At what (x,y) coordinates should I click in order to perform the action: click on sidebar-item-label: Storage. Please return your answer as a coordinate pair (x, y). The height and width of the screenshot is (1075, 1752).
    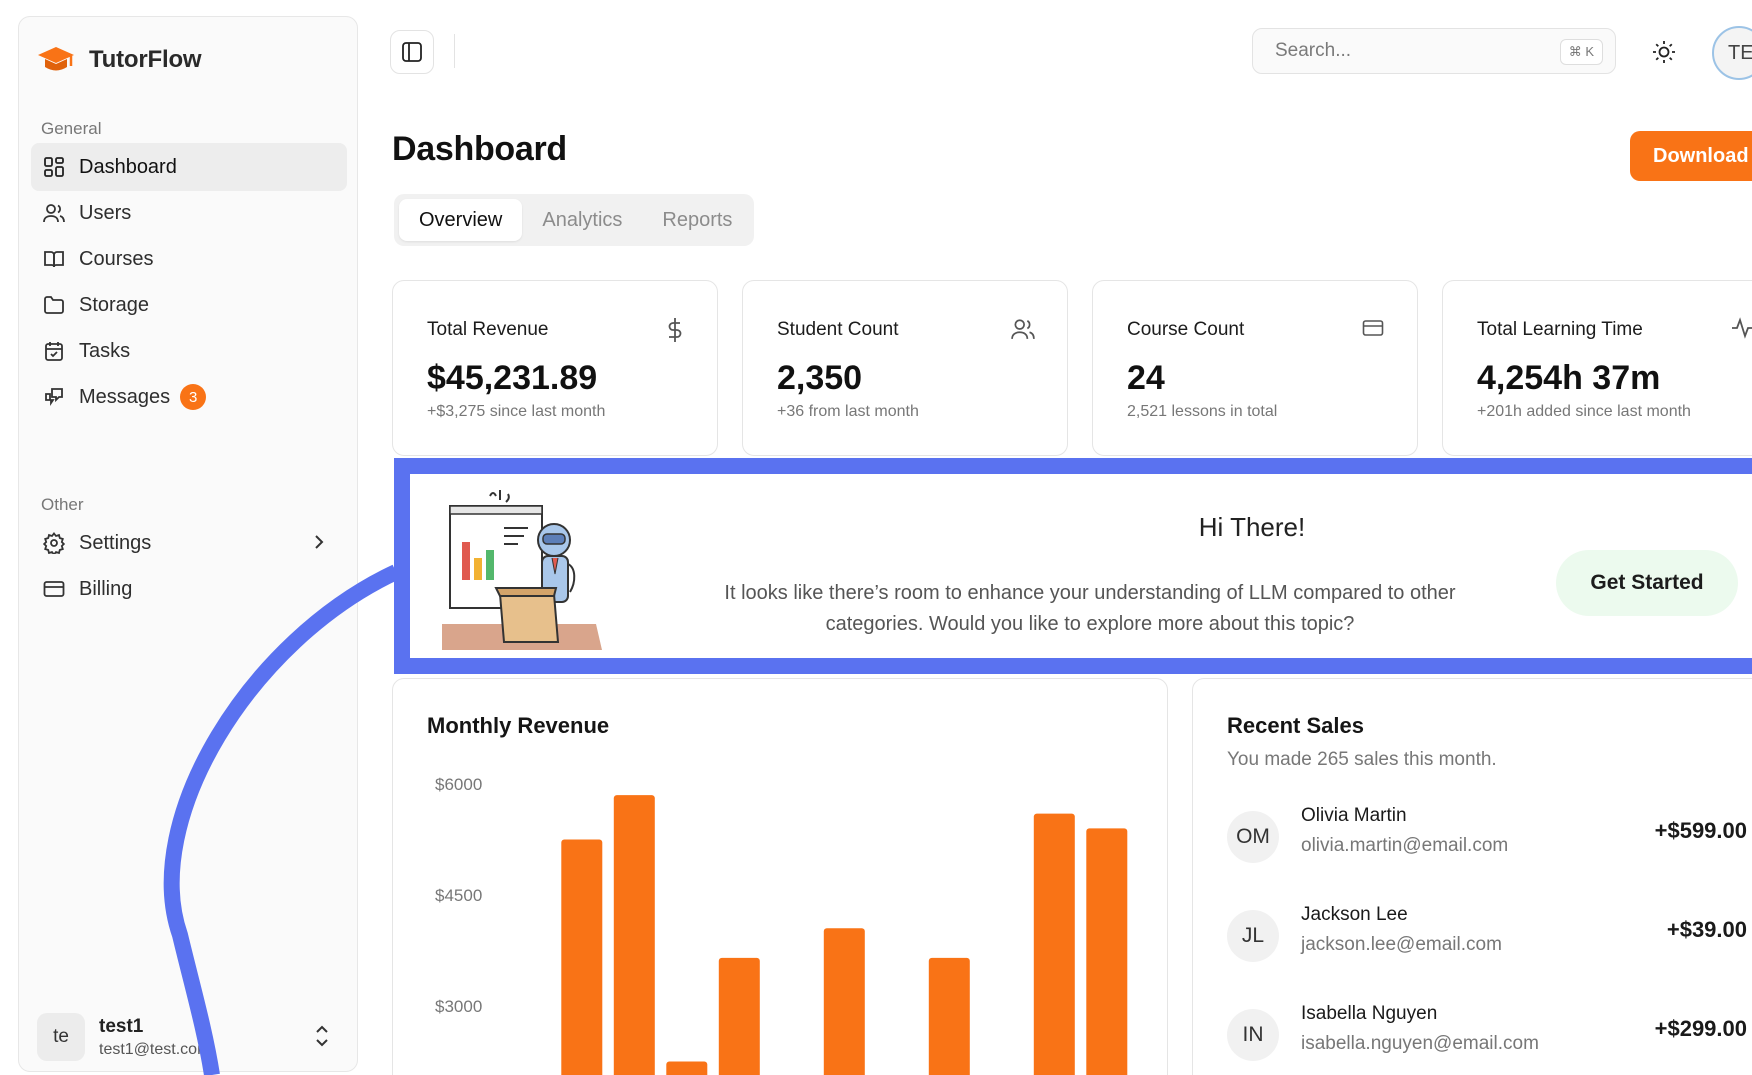
    Looking at the image, I should click on (114, 304).